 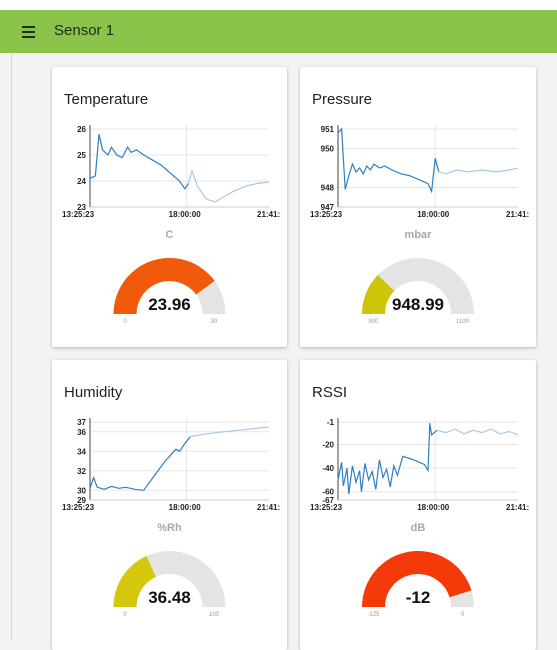 What do you see at coordinates (373, 322) in the screenshot?
I see `gauge-min-label: 900` at bounding box center [373, 322].